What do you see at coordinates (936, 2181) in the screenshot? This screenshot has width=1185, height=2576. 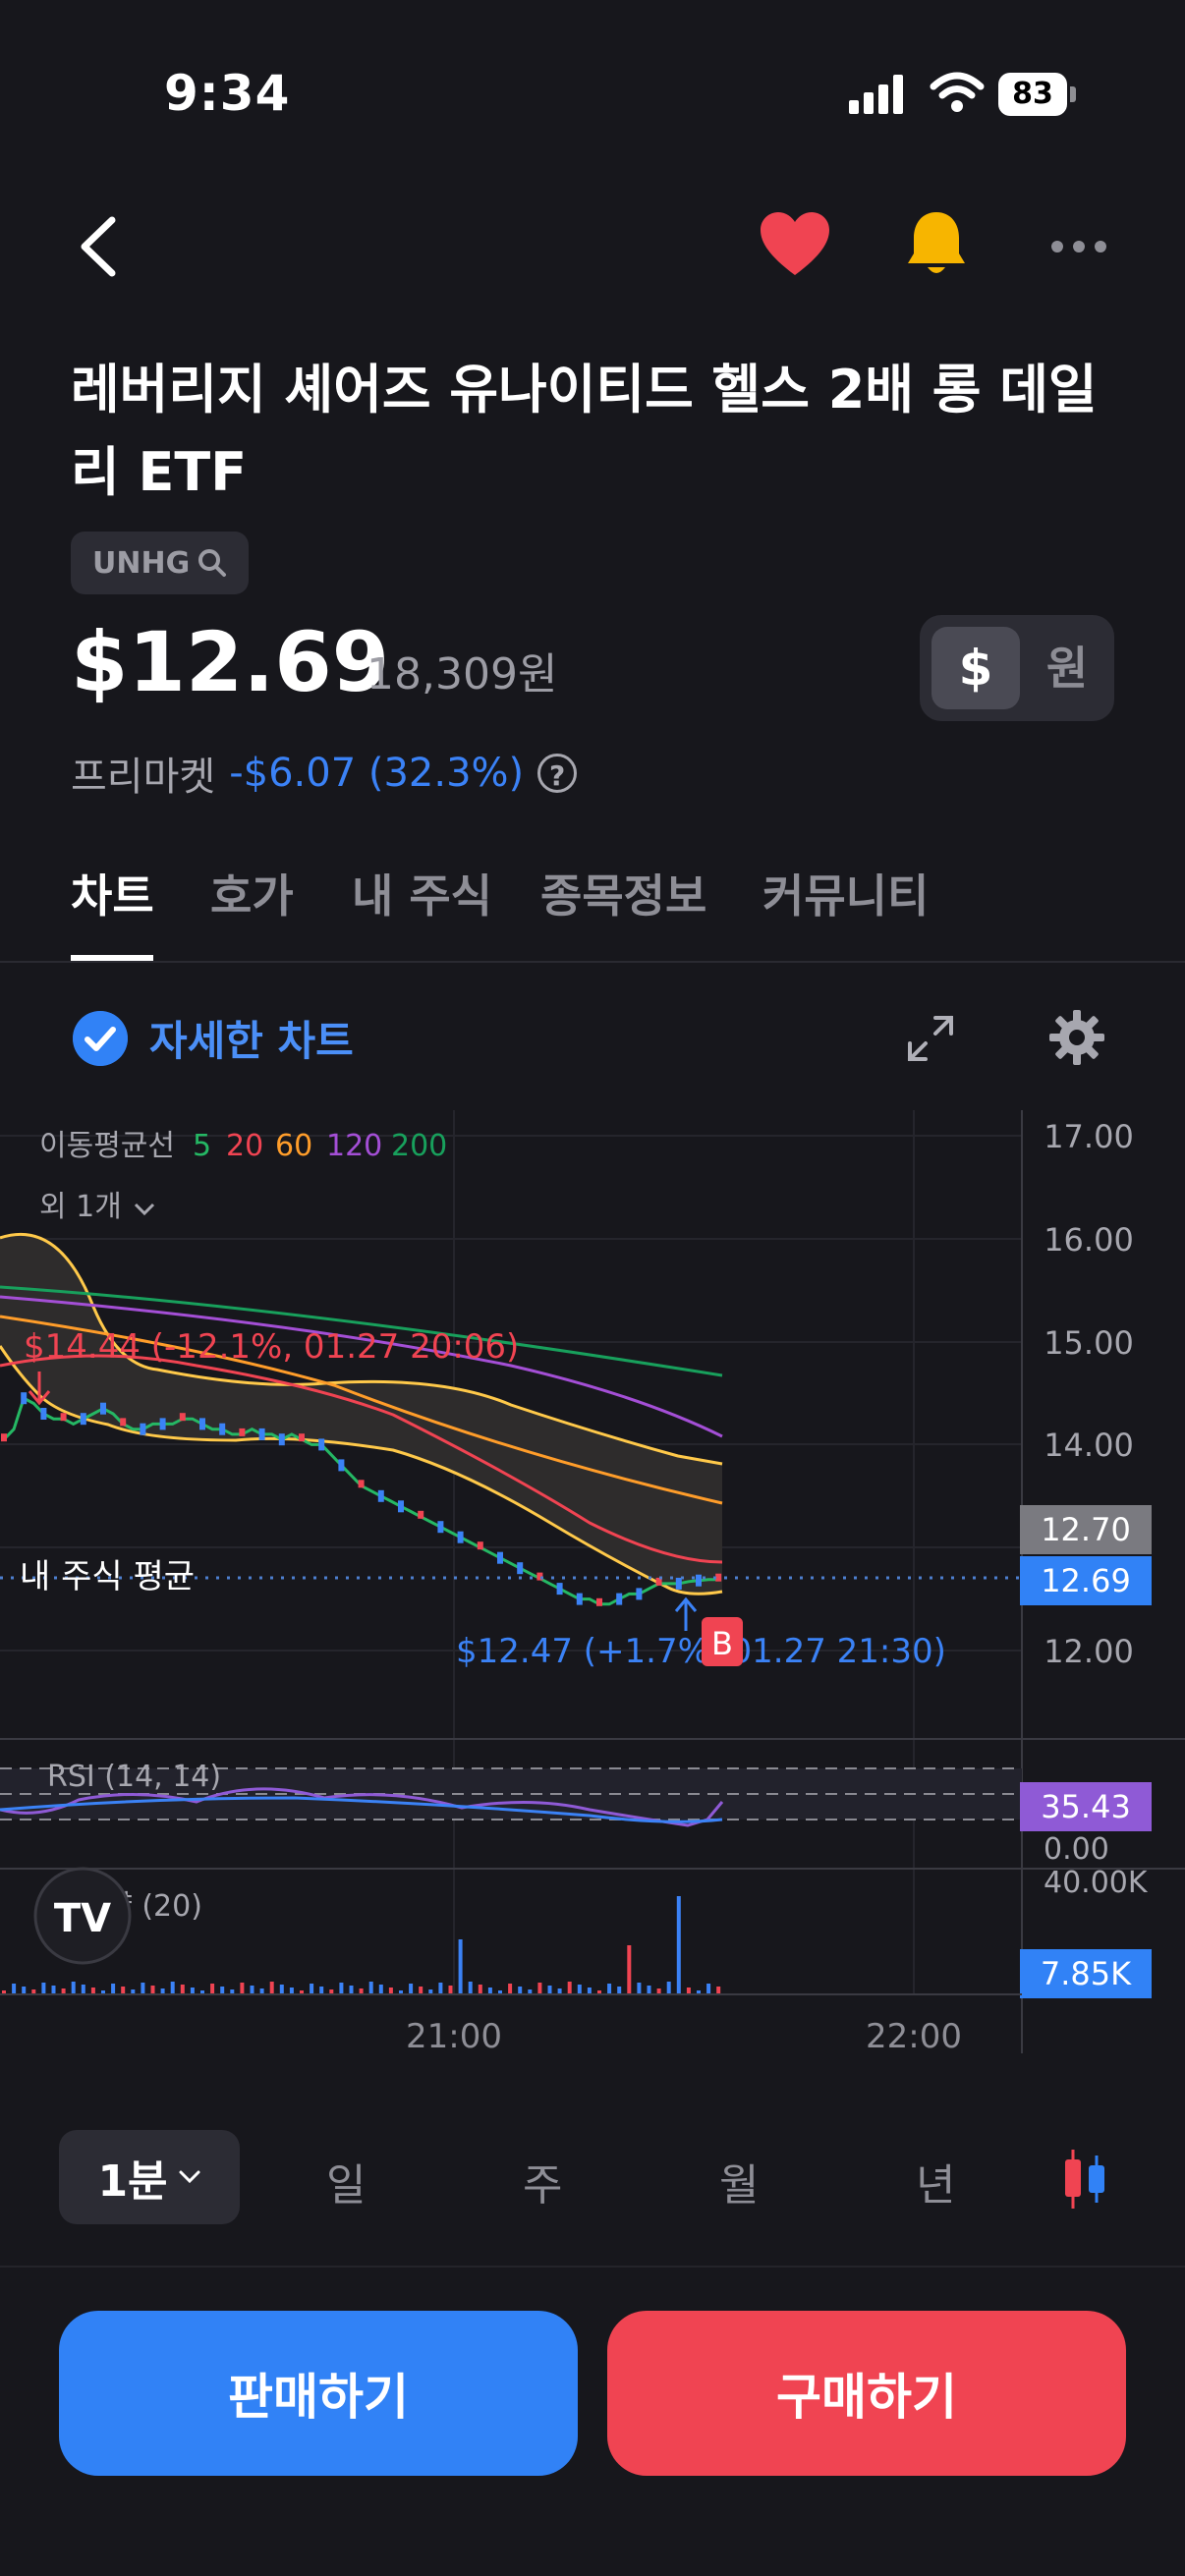 I see `period-year: 년` at bounding box center [936, 2181].